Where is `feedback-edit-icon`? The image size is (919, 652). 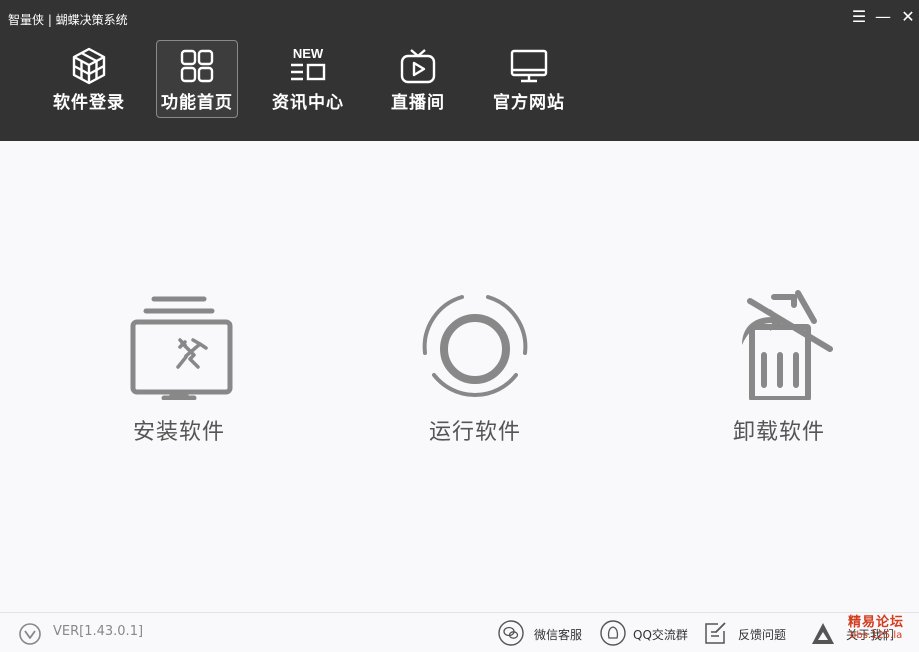 feedback-edit-icon is located at coordinates (715, 633).